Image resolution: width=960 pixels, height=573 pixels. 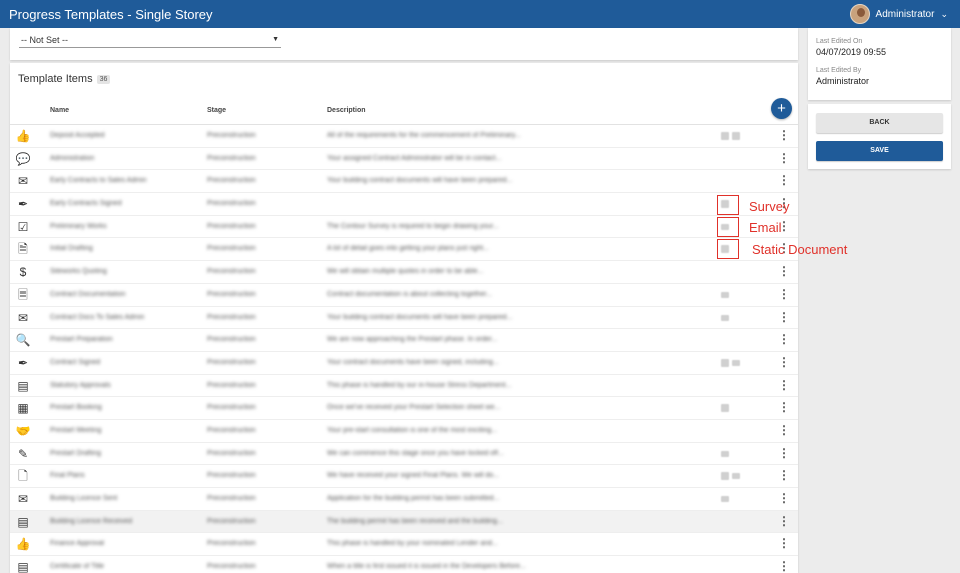 I want to click on item-name: Prestart Drafting, so click(x=75, y=453).